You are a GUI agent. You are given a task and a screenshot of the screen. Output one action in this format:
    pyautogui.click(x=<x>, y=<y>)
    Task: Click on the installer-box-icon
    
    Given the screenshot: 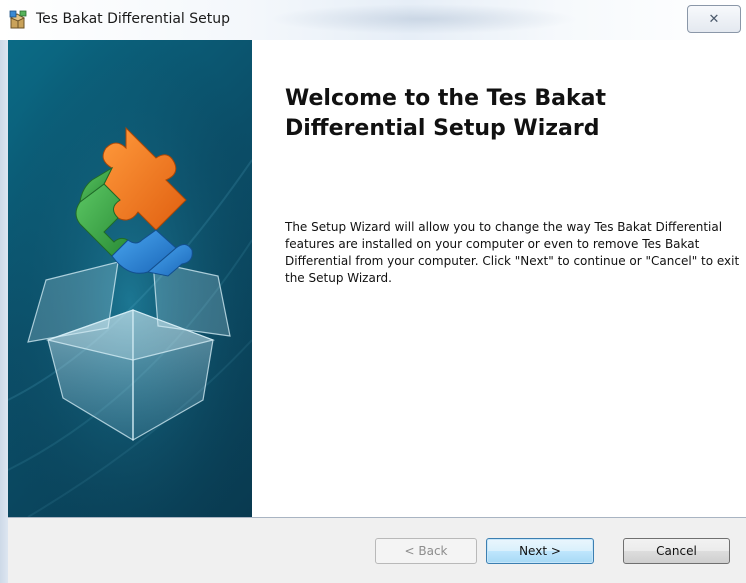 What is the action you would take?
    pyautogui.click(x=18, y=20)
    